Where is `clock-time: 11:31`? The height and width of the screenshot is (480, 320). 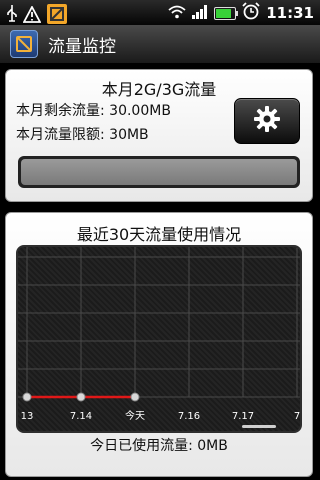 clock-time: 11:31 is located at coordinates (290, 13).